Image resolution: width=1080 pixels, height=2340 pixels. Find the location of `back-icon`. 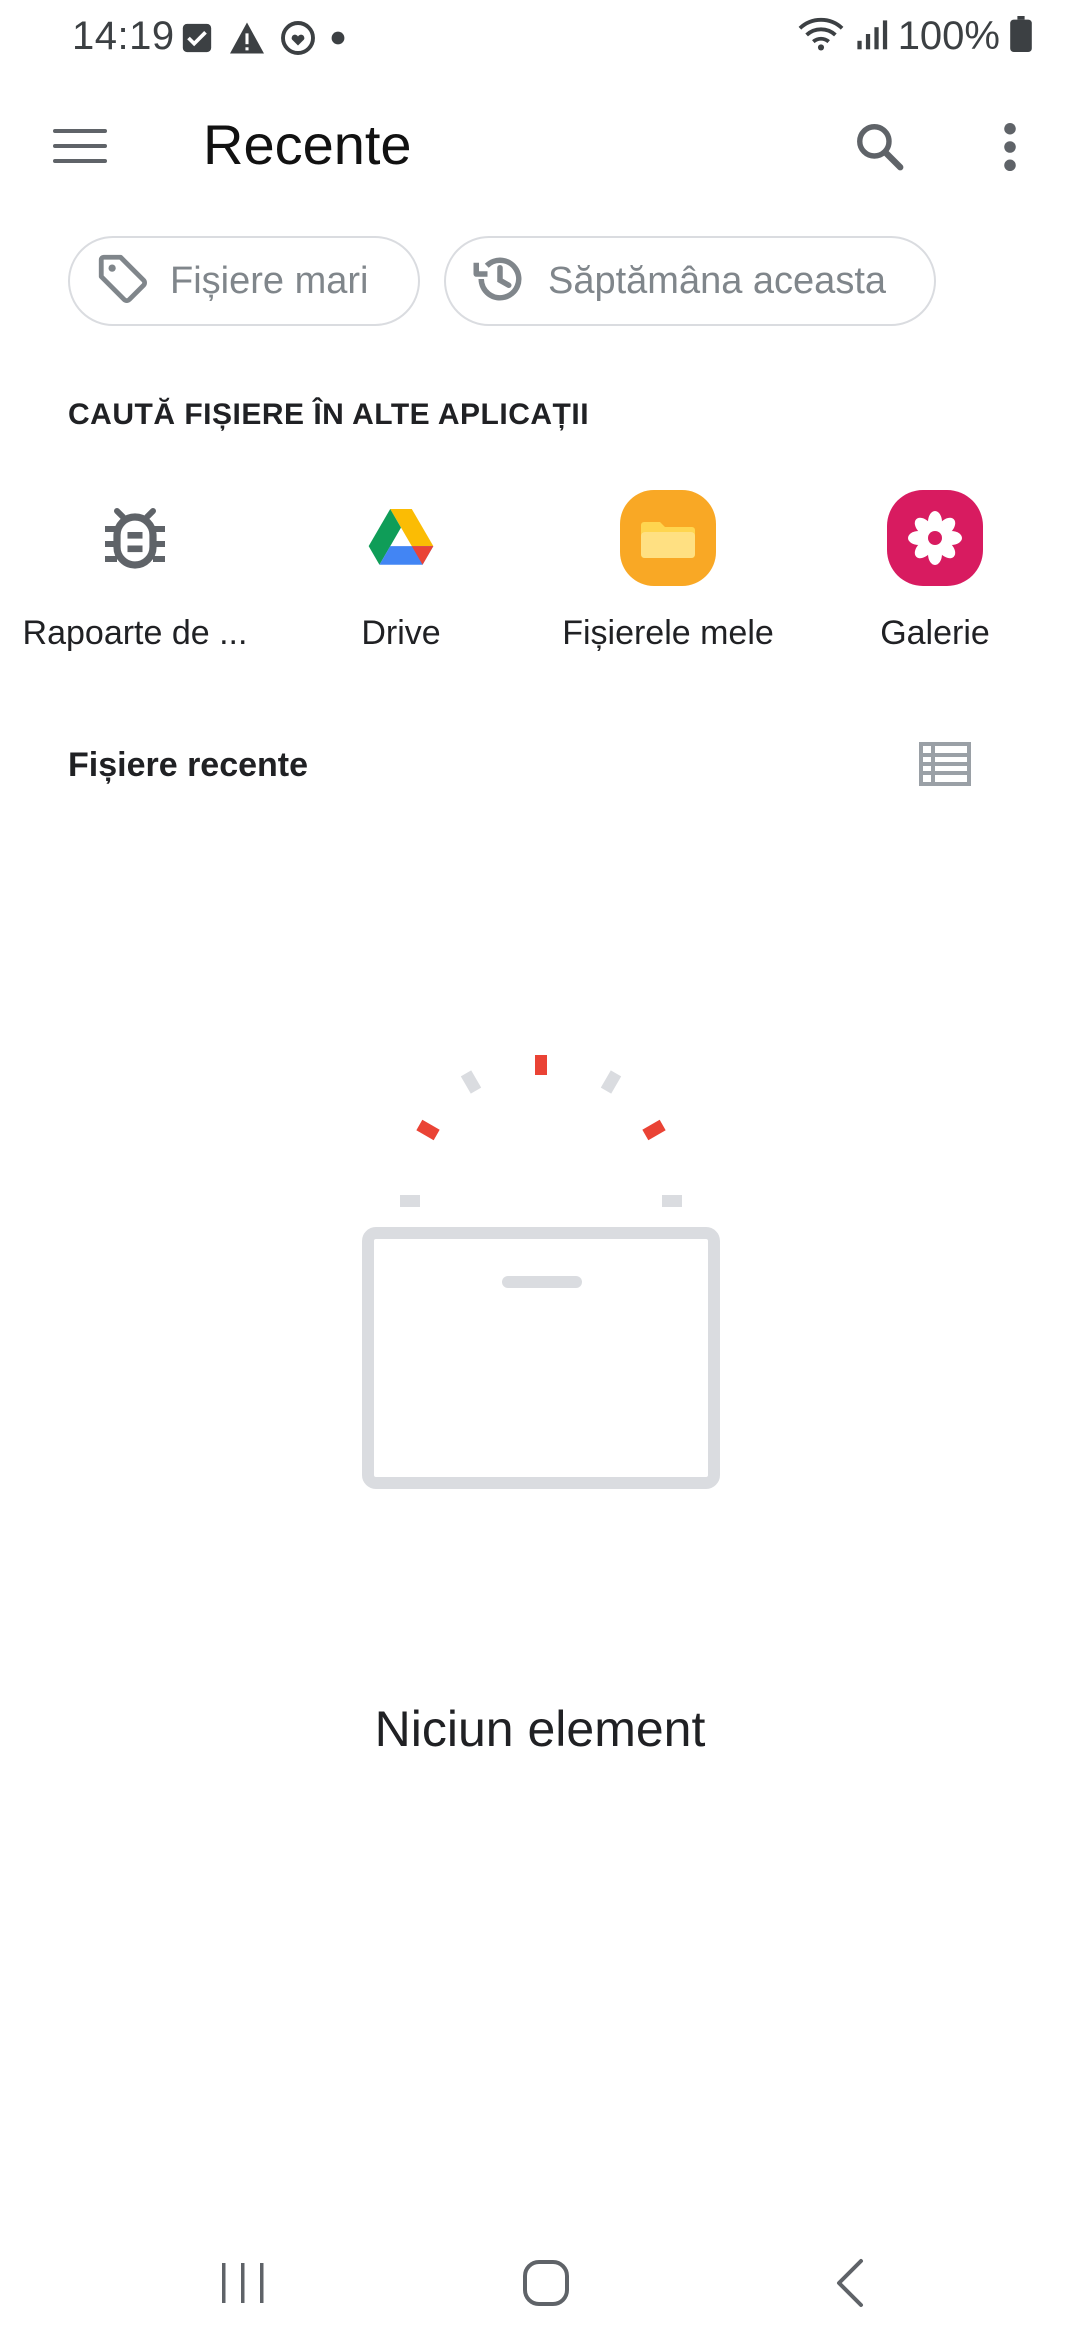

back-icon is located at coordinates (850, 2285).